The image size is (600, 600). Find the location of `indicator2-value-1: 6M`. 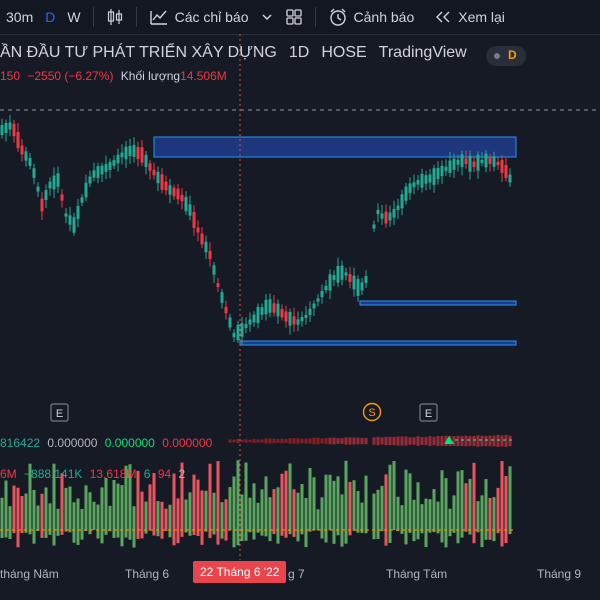

indicator2-value-1: 6M is located at coordinates (8, 474).